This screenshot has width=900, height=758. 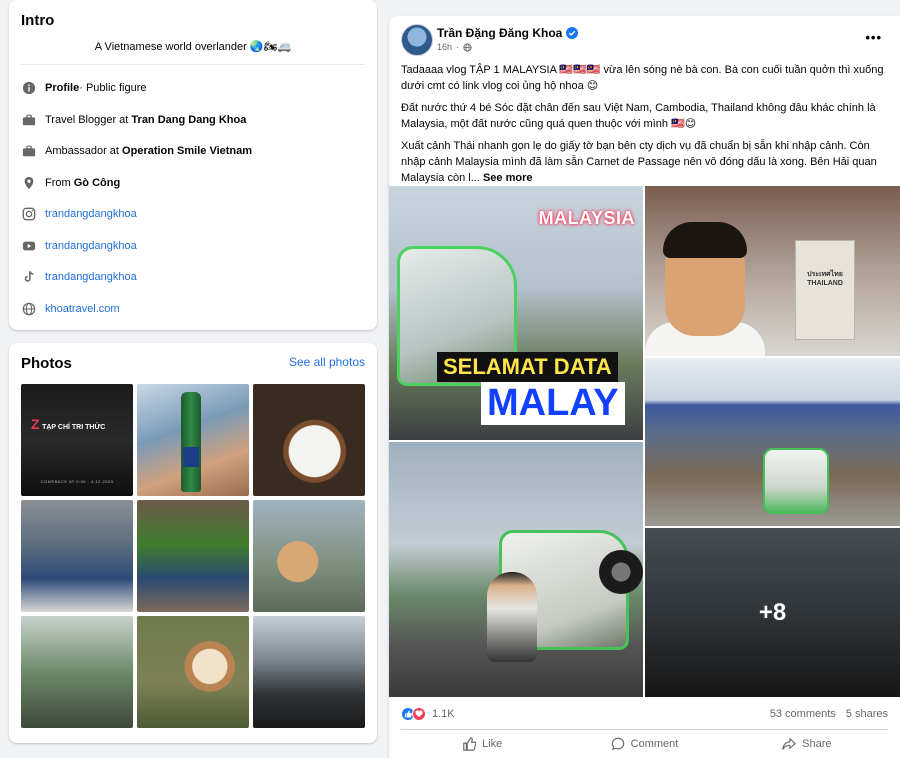 I want to click on share-label: Share, so click(x=817, y=744).